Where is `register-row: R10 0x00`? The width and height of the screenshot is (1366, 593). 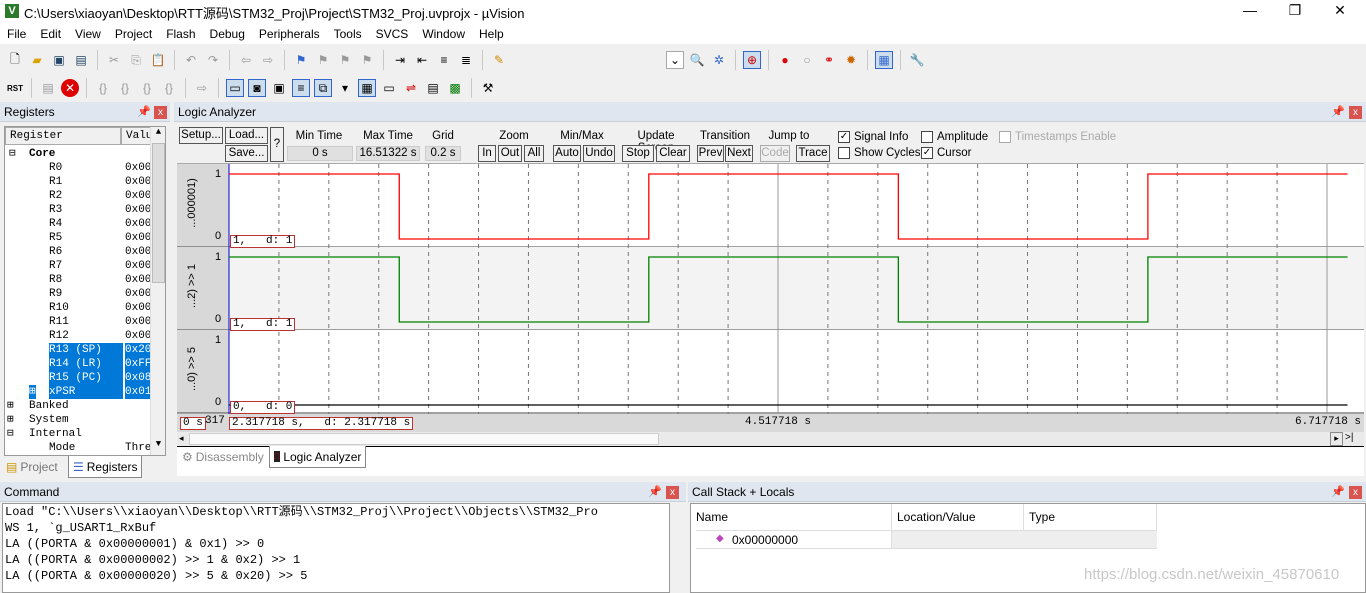 register-row: R10 0x00 is located at coordinates (77, 308).